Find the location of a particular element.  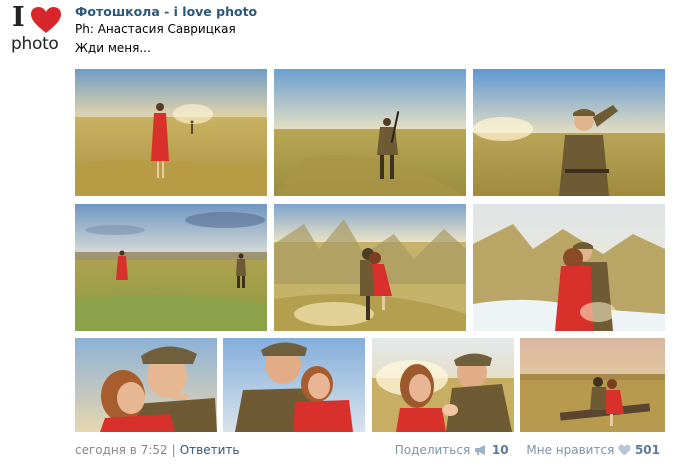

author-link: Фотошкола - i love photo is located at coordinates (166, 12).